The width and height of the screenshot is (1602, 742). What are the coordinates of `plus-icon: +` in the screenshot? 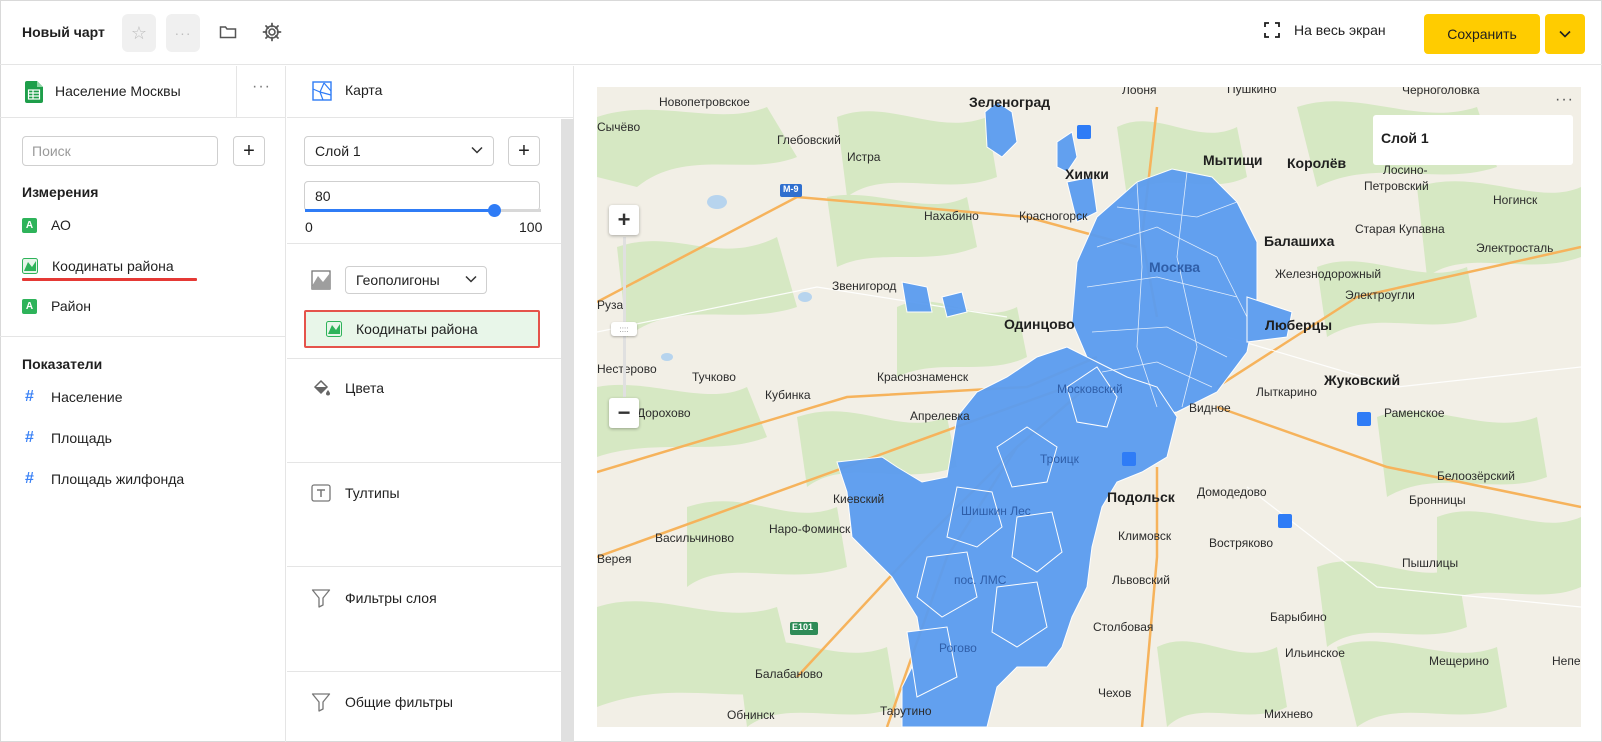 It's located at (249, 150).